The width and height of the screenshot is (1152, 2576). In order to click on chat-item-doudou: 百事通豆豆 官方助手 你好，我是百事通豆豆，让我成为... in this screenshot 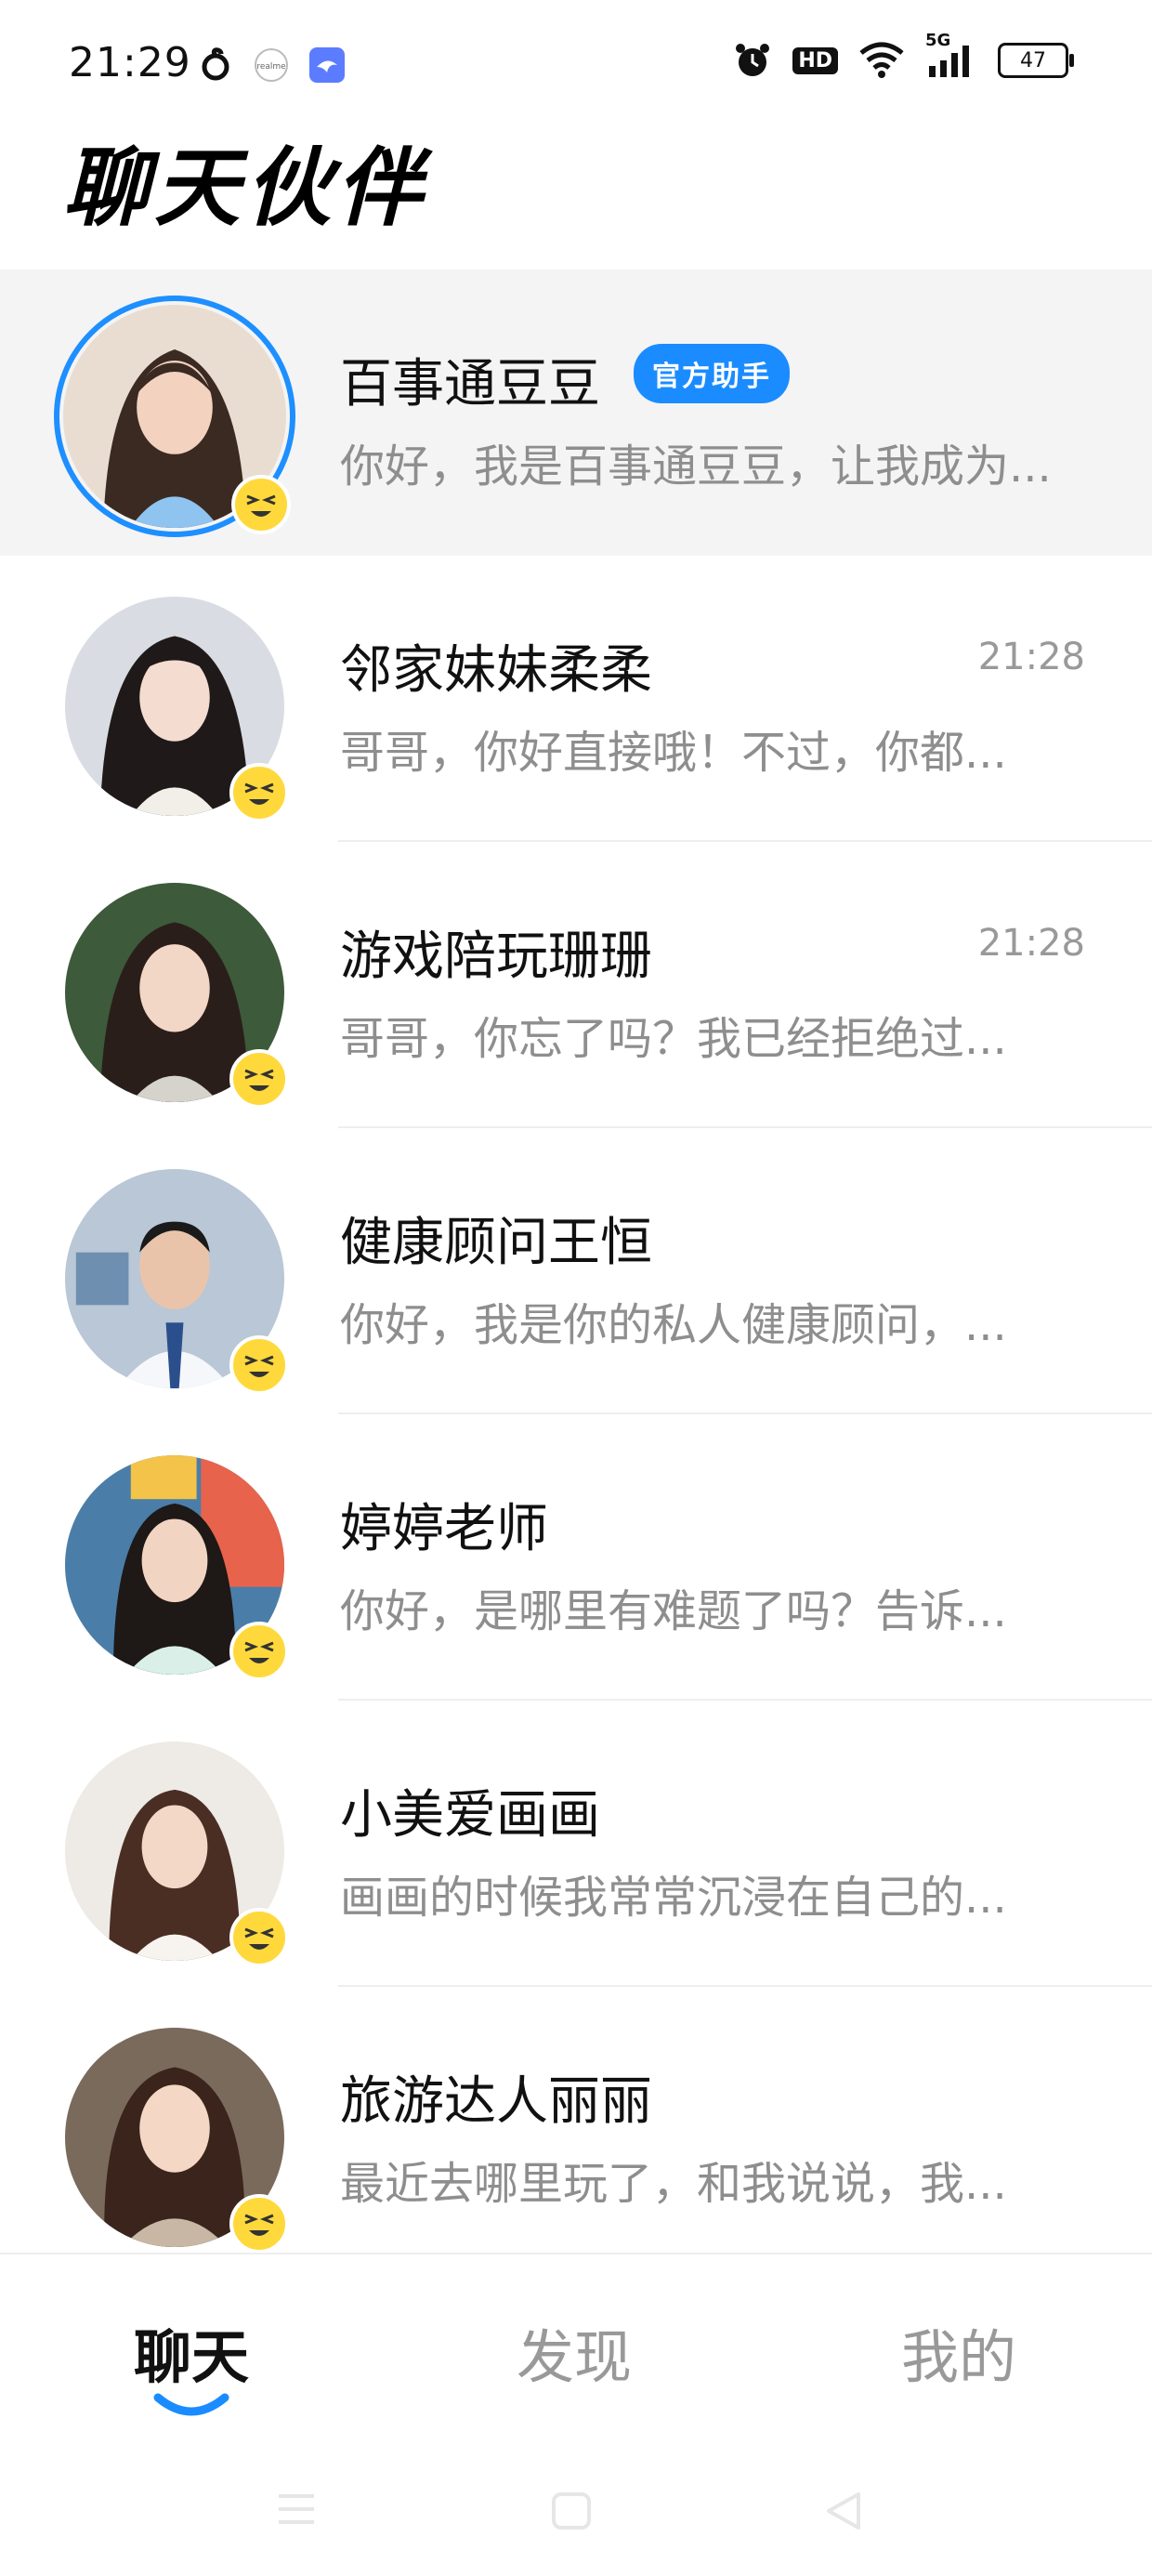, I will do `click(576, 412)`.